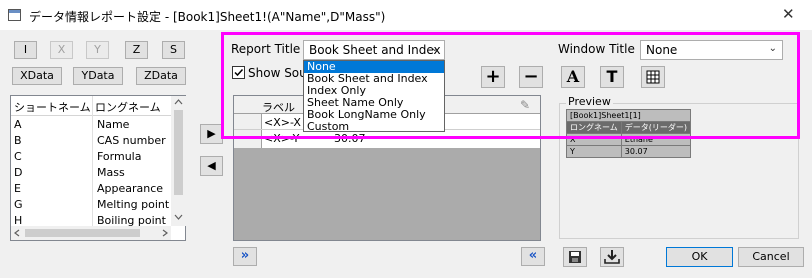  What do you see at coordinates (91, 157) in the screenshot?
I see `list-item: C Formula` at bounding box center [91, 157].